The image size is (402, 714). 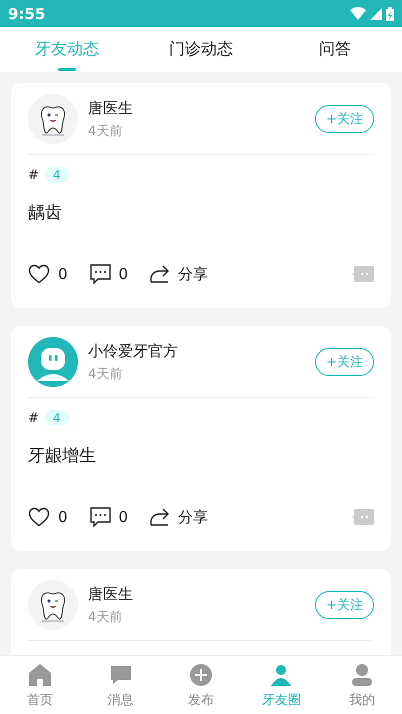 What do you see at coordinates (133, 351) in the screenshot?
I see `author-name: 小伶爱牙官方` at bounding box center [133, 351].